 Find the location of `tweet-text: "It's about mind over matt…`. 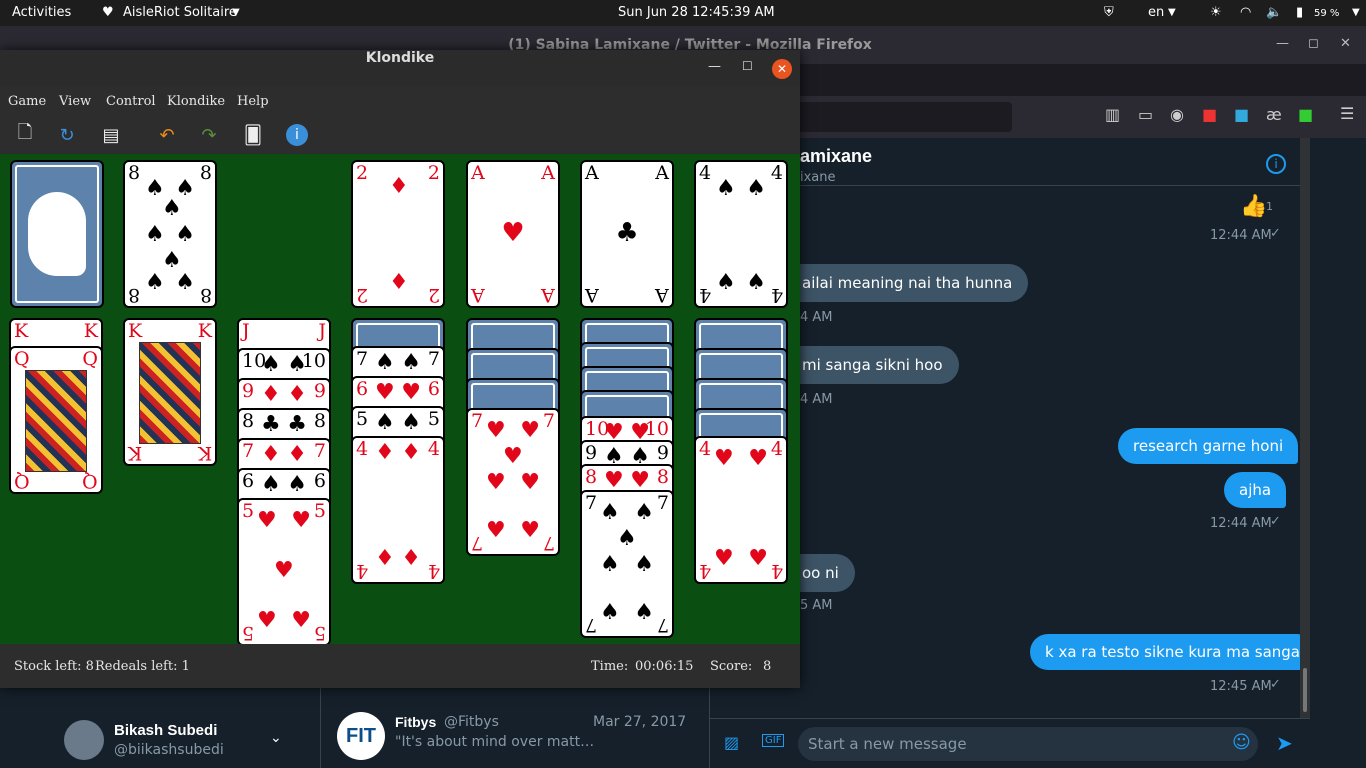

tweet-text: "It's about mind over matt… is located at coordinates (495, 742).